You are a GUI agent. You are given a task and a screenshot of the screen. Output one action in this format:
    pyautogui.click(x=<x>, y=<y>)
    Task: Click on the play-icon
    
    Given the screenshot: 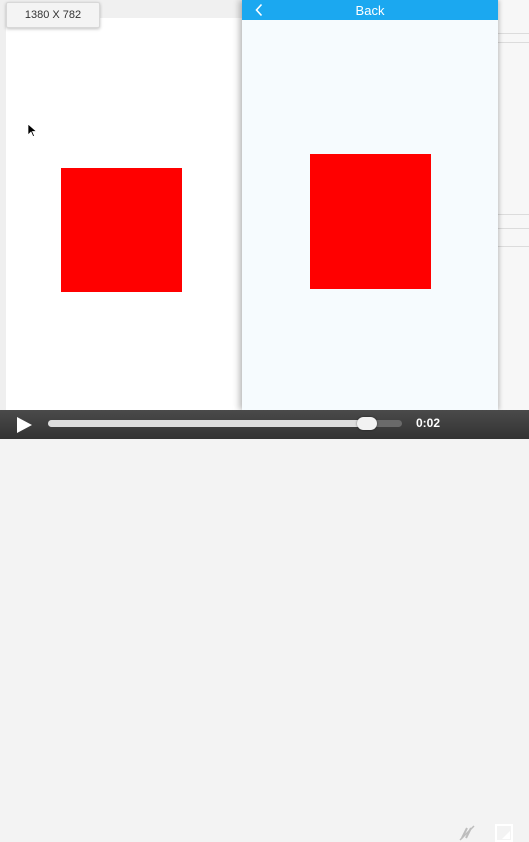 What is the action you would take?
    pyautogui.click(x=24, y=425)
    